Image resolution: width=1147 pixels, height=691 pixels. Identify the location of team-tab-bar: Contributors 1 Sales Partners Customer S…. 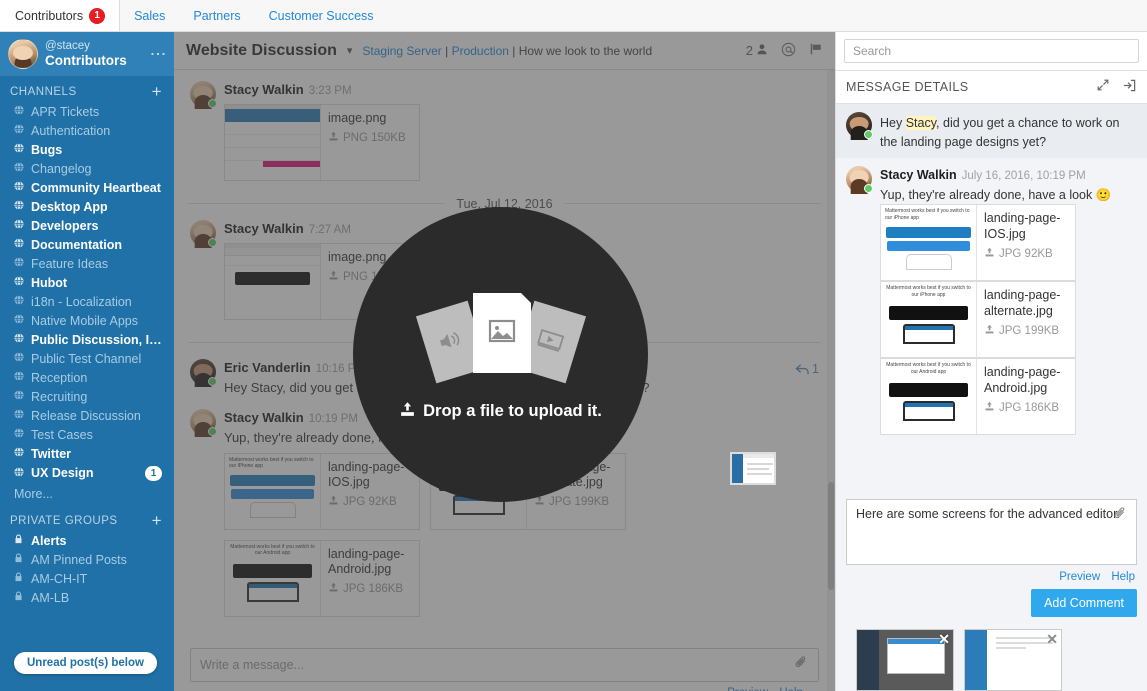
(573, 16).